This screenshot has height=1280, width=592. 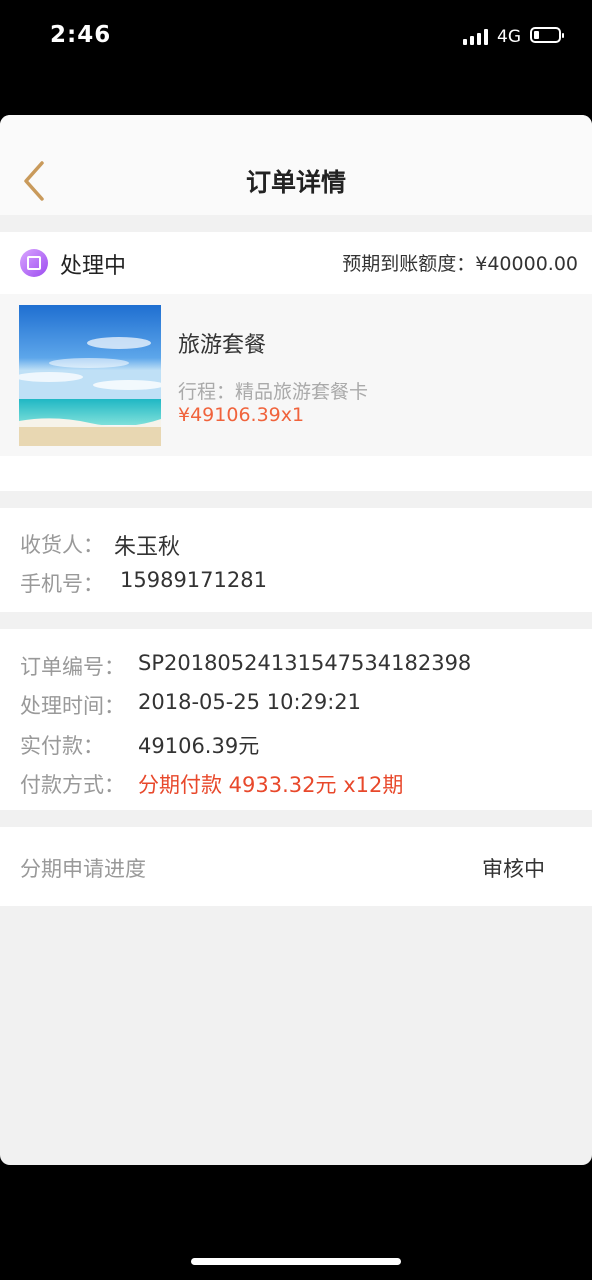 I want to click on product-footer-spacer, so click(x=296, y=473).